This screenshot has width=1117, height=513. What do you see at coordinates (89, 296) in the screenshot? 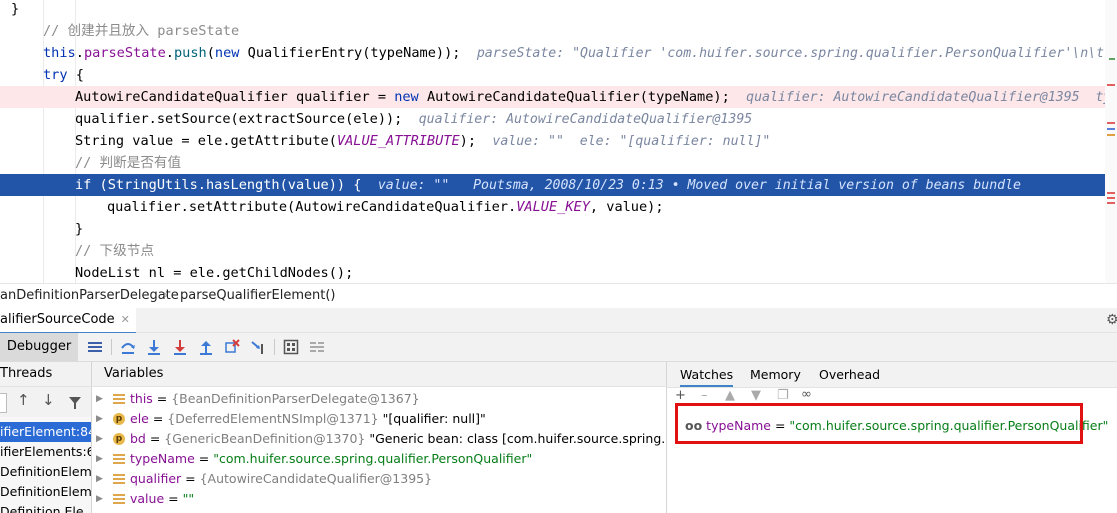
I see `breadcrumb-class: anDefinitionParserDelegate` at bounding box center [89, 296].